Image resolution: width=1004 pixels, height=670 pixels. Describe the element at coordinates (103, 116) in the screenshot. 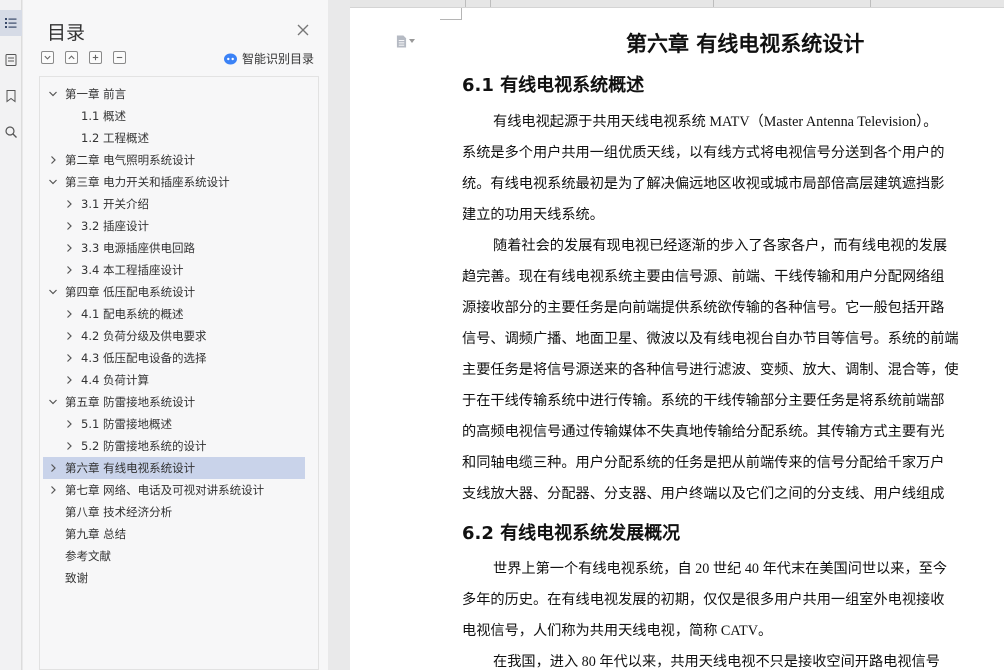

I see `toc-item-label: 1.1 概述` at that location.